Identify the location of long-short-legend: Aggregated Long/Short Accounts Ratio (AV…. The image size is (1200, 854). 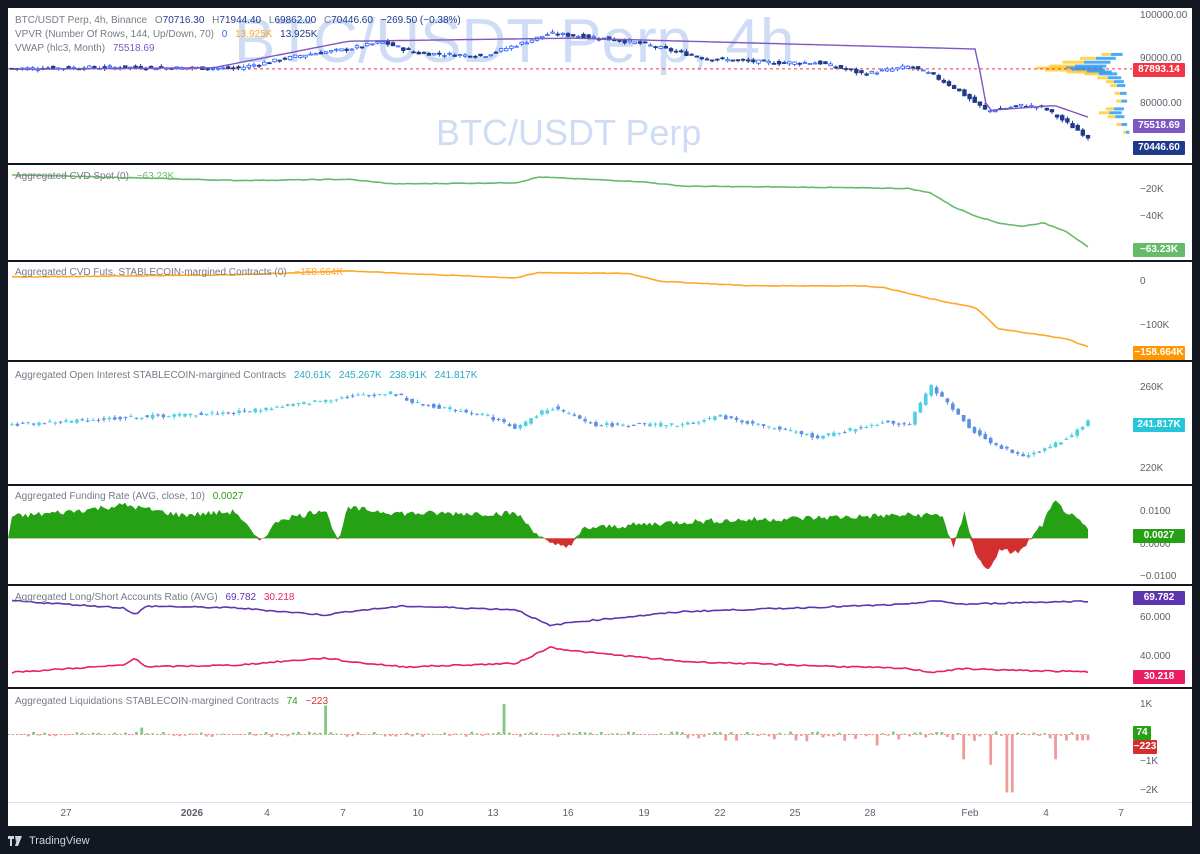
(157, 597).